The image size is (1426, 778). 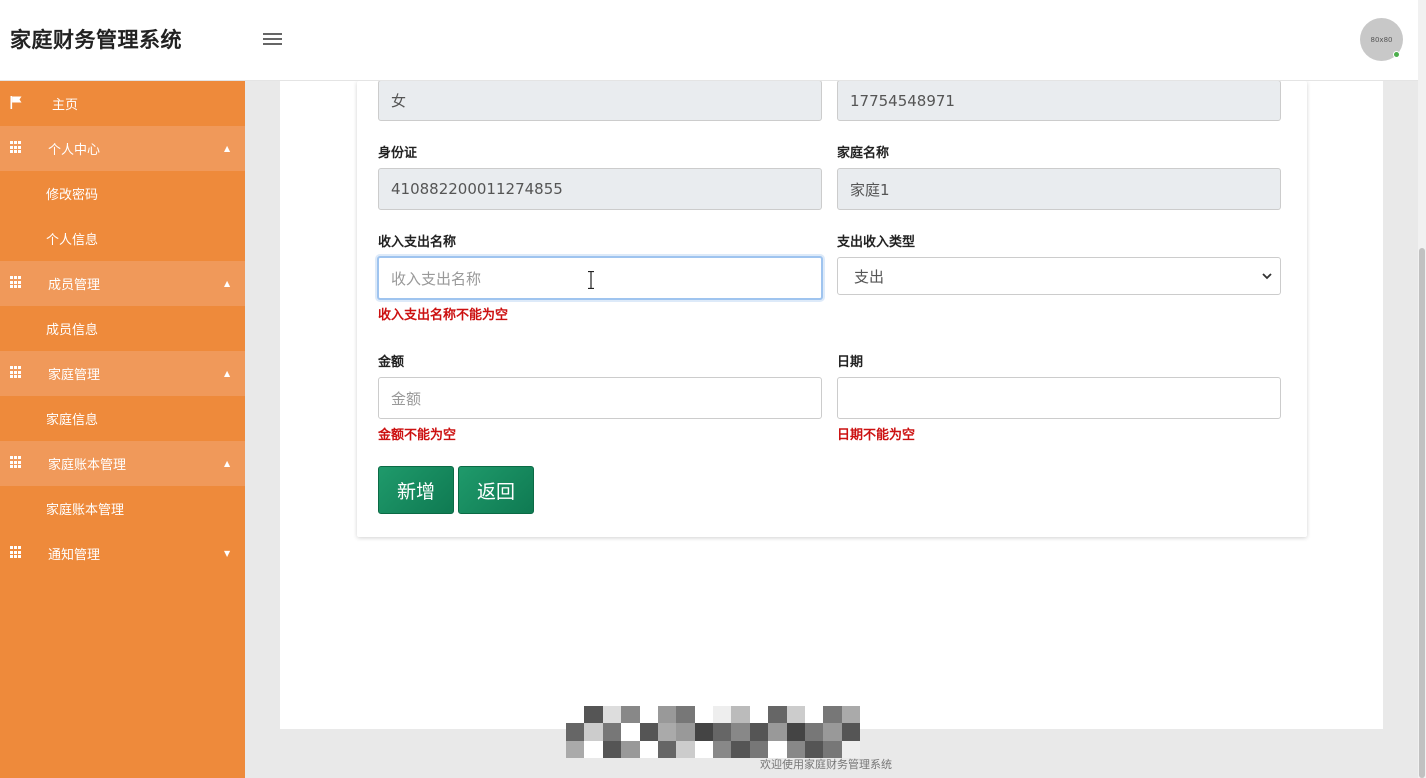 What do you see at coordinates (600, 278) in the screenshot?
I see `income-expense-name-input: 收入支出名称` at bounding box center [600, 278].